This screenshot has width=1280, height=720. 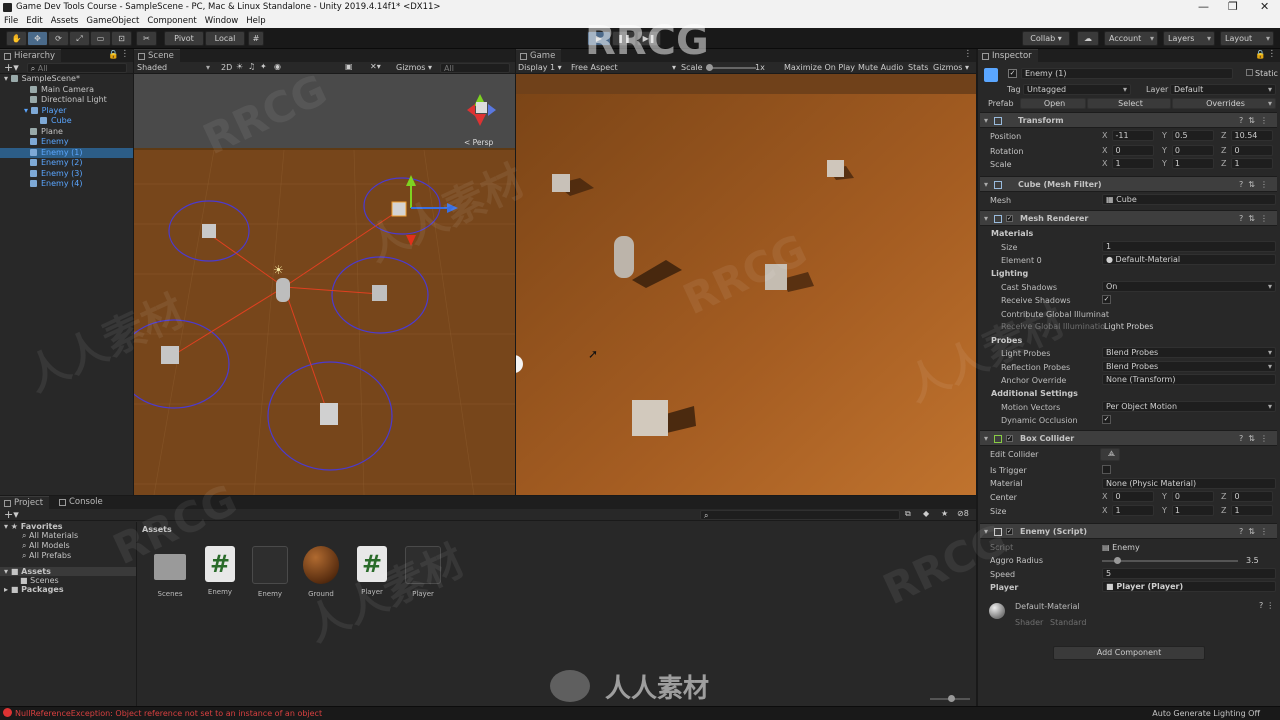 What do you see at coordinates (31, 55) in the screenshot?
I see `tab-hierarchy: Hierarchy` at bounding box center [31, 55].